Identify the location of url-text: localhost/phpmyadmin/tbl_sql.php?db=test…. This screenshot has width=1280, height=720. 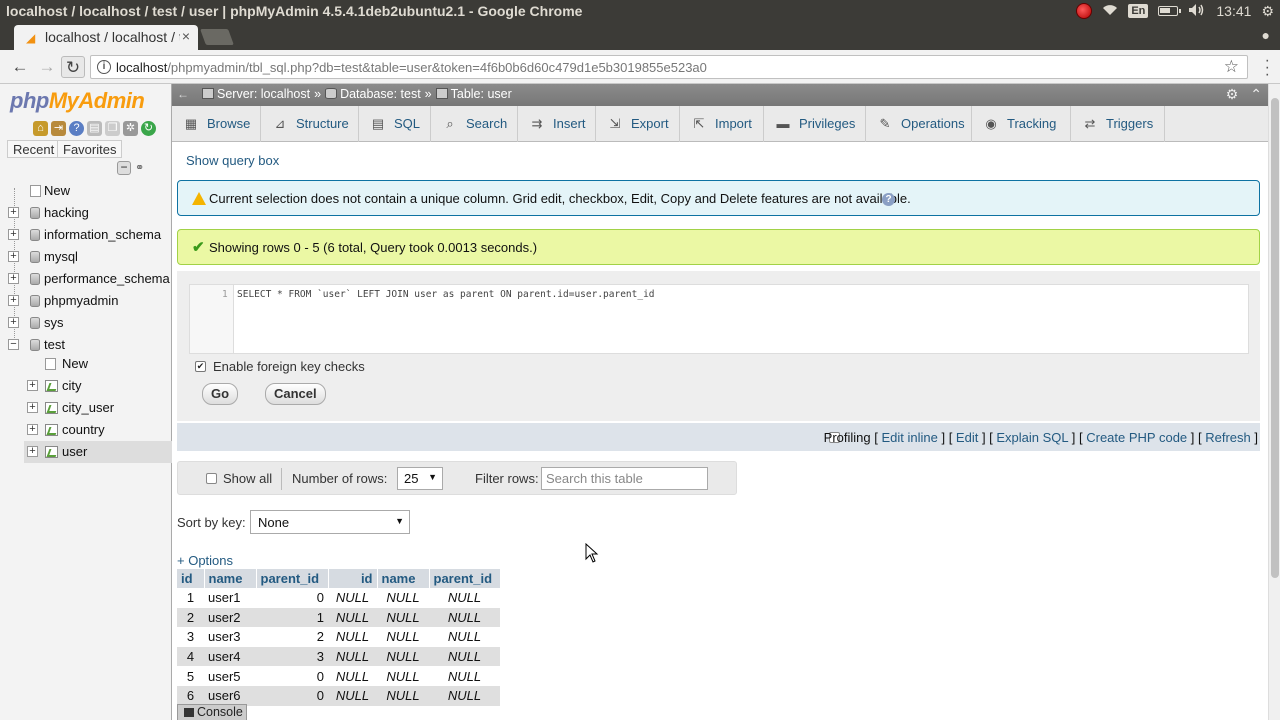
(411, 67).